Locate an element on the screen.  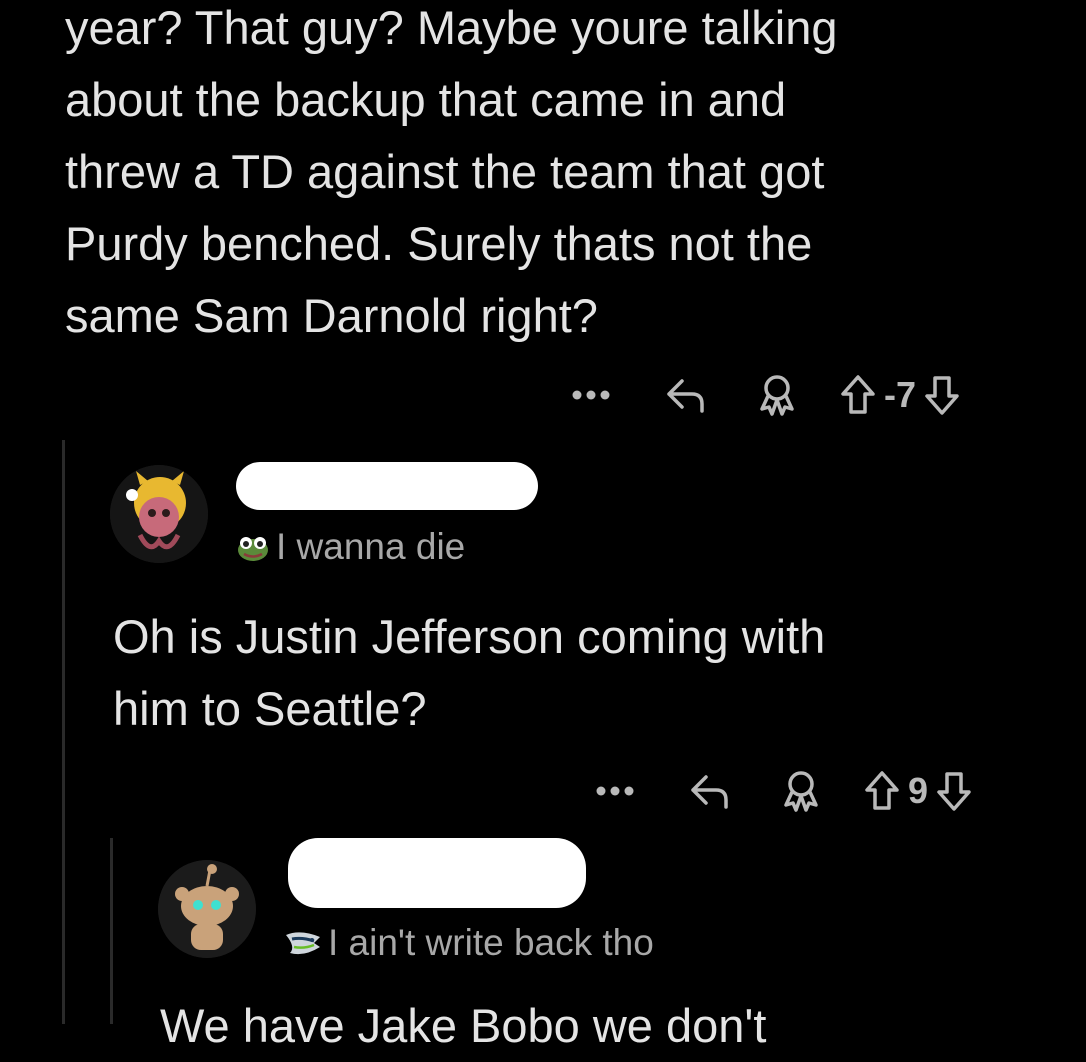
reply-1-actions: 9 is located at coordinates (781, 791).